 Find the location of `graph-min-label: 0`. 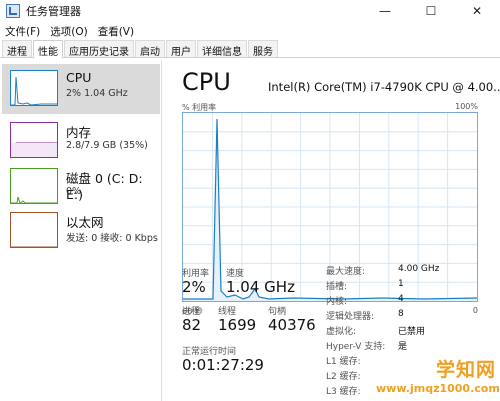

graph-min-label: 0 is located at coordinates (475, 310).